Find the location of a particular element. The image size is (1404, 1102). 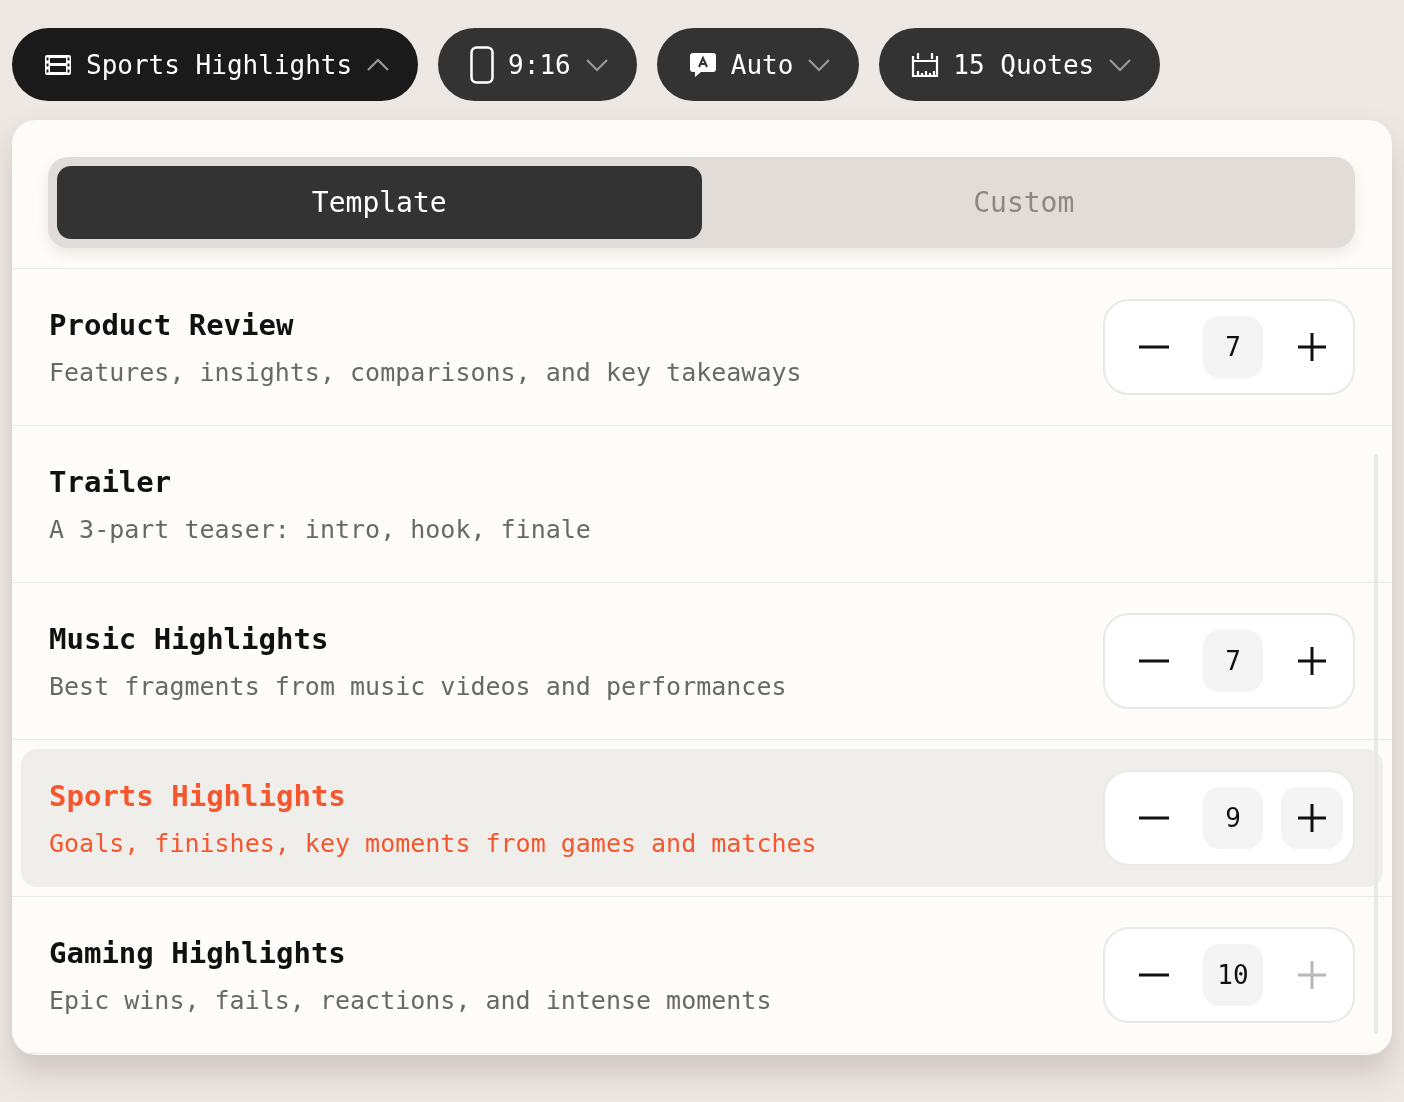

template-row: Gaming Highlights Epic wins, fails, reactions, and intense moments 10 is located at coordinates (702, 975).